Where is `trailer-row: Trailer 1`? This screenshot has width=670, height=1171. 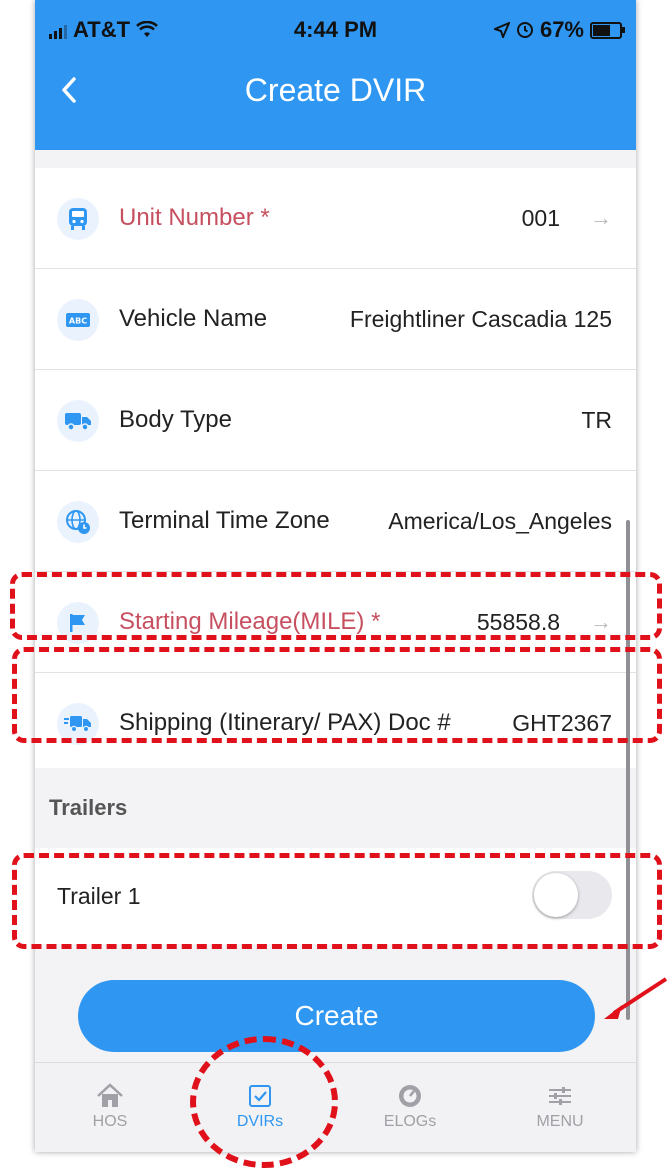 trailer-row: Trailer 1 is located at coordinates (335, 896).